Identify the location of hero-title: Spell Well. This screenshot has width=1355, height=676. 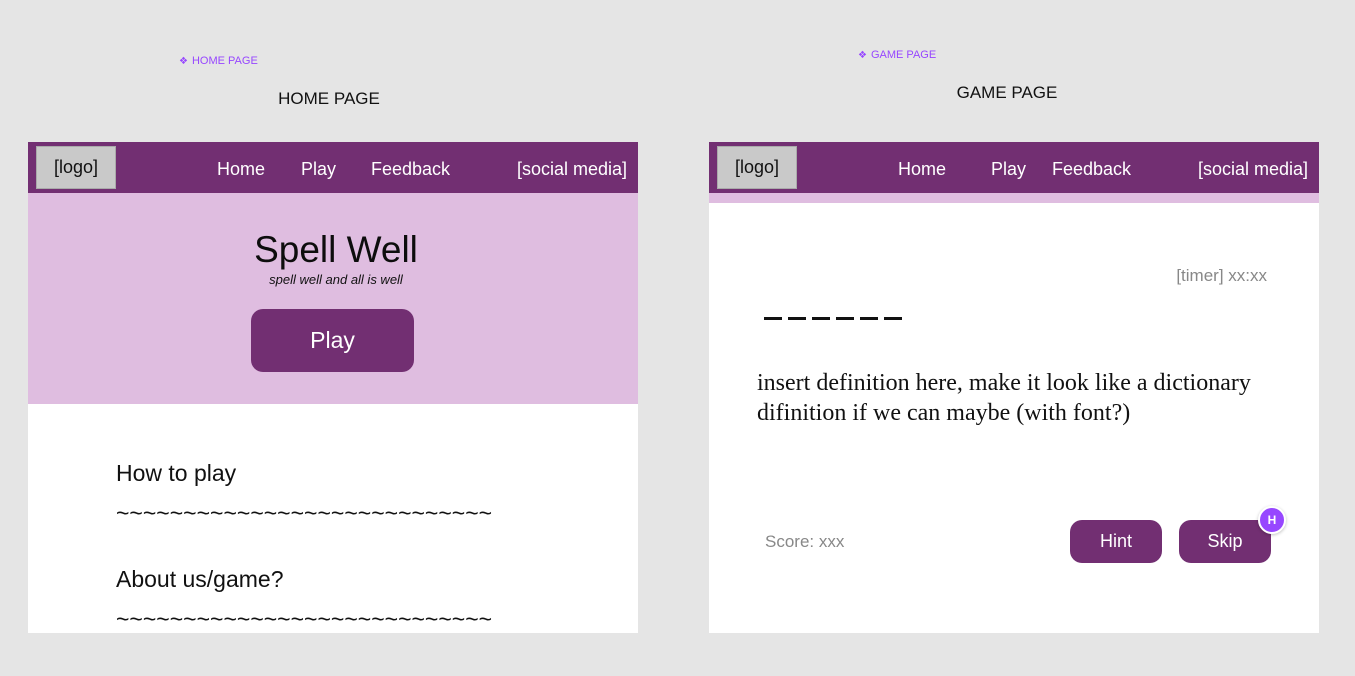
(336, 249).